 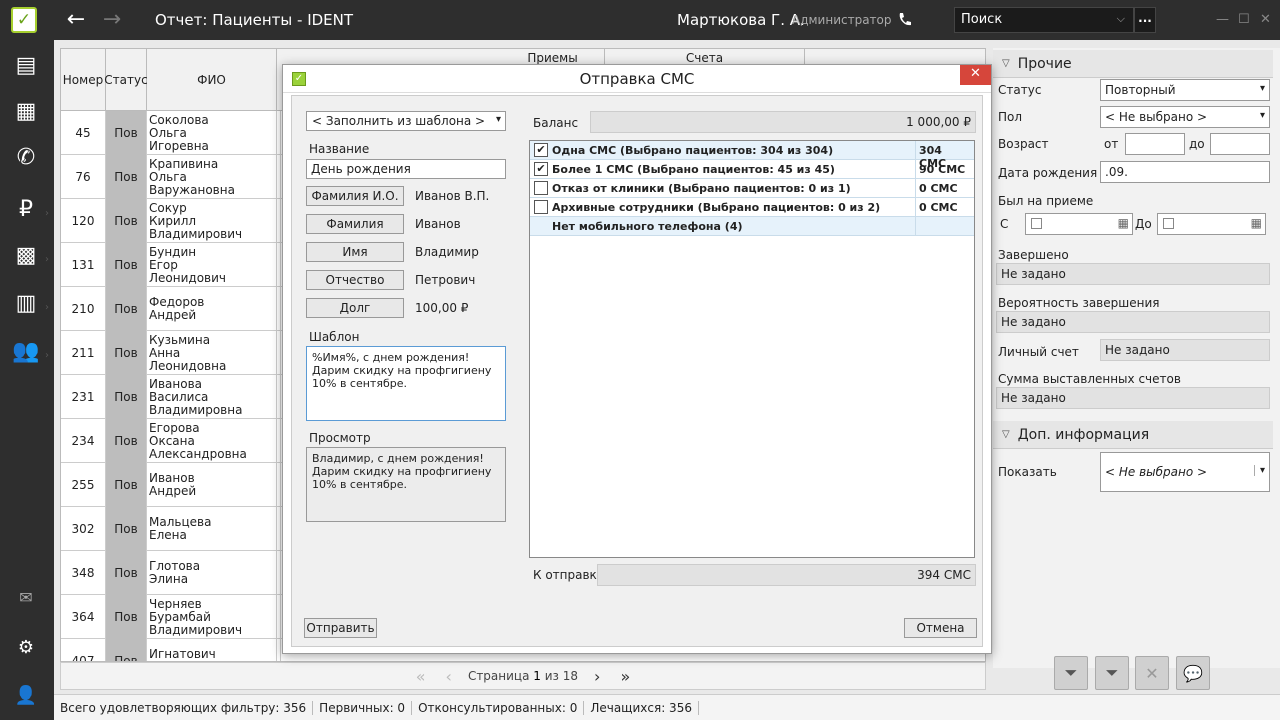 What do you see at coordinates (1044, 20) in the screenshot?
I see `search-input: Поиск ⌵` at bounding box center [1044, 20].